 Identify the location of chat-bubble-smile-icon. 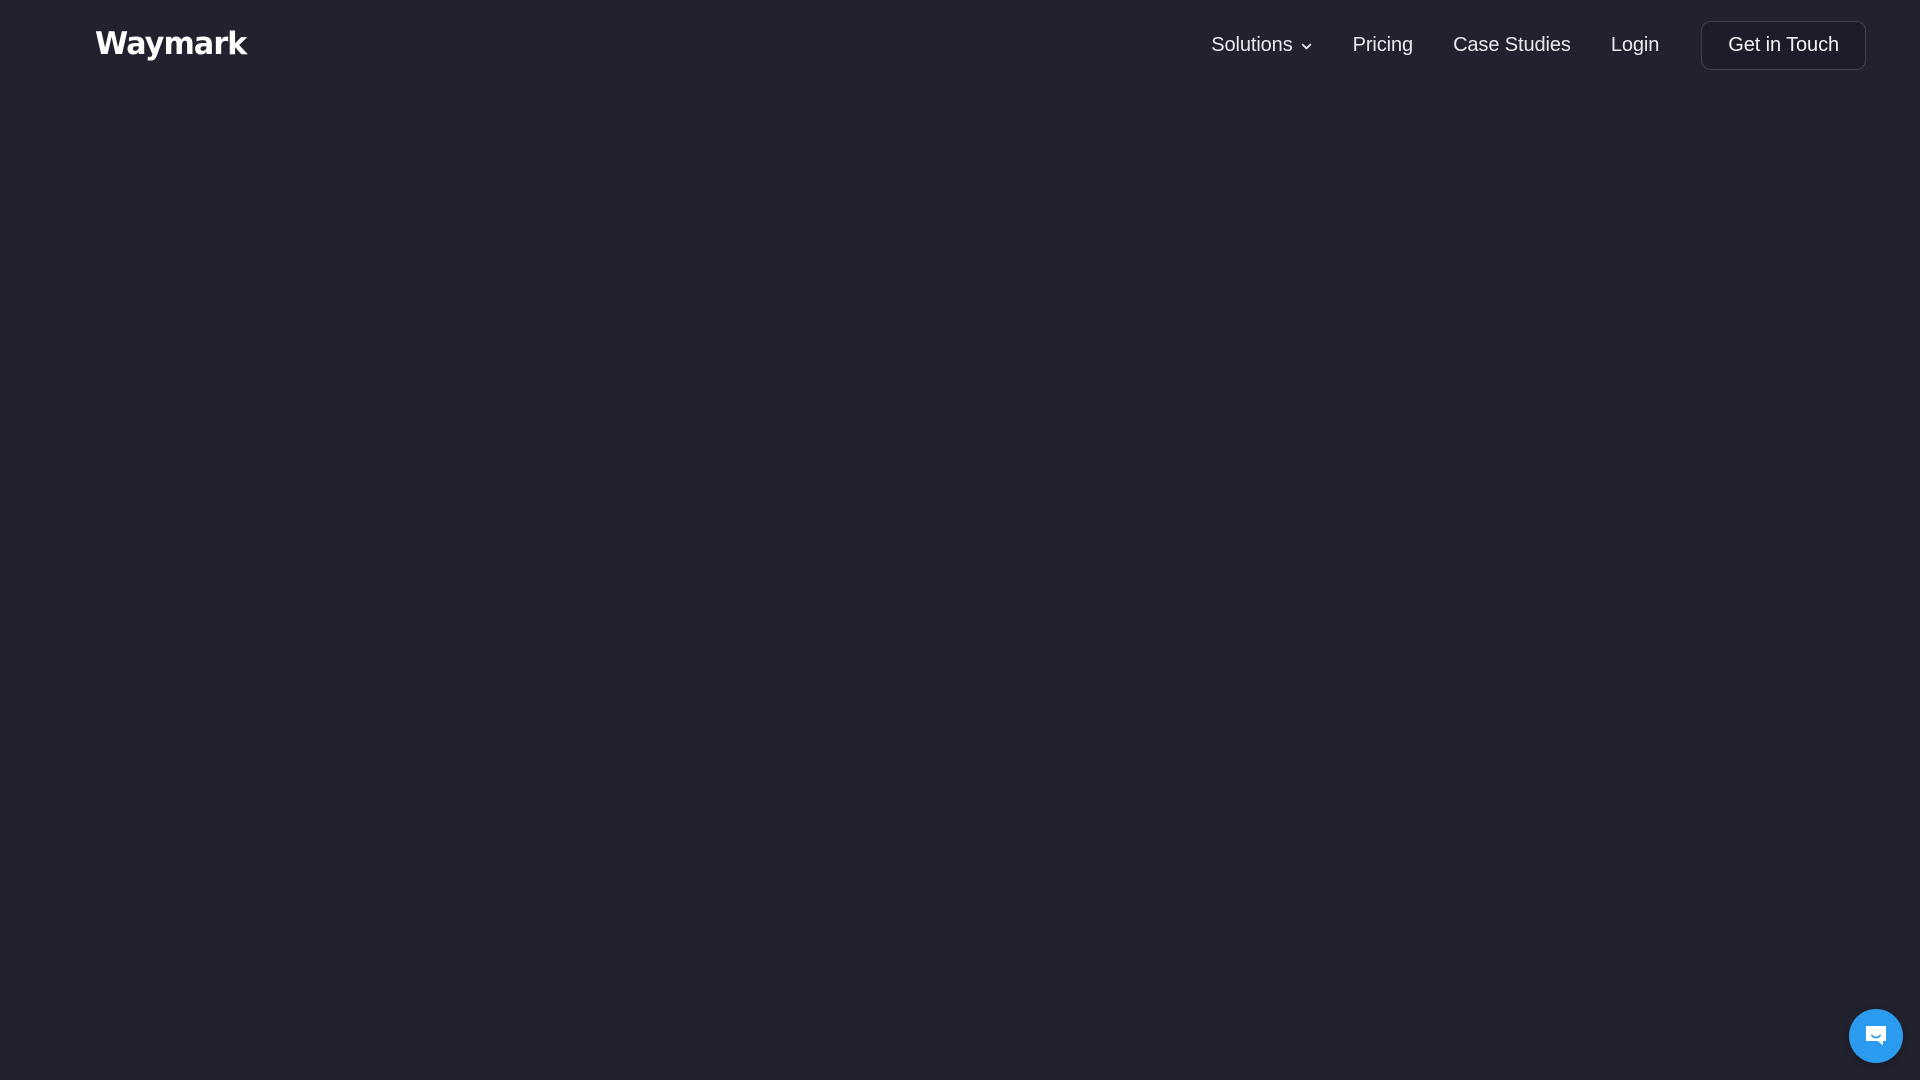
(1876, 1036).